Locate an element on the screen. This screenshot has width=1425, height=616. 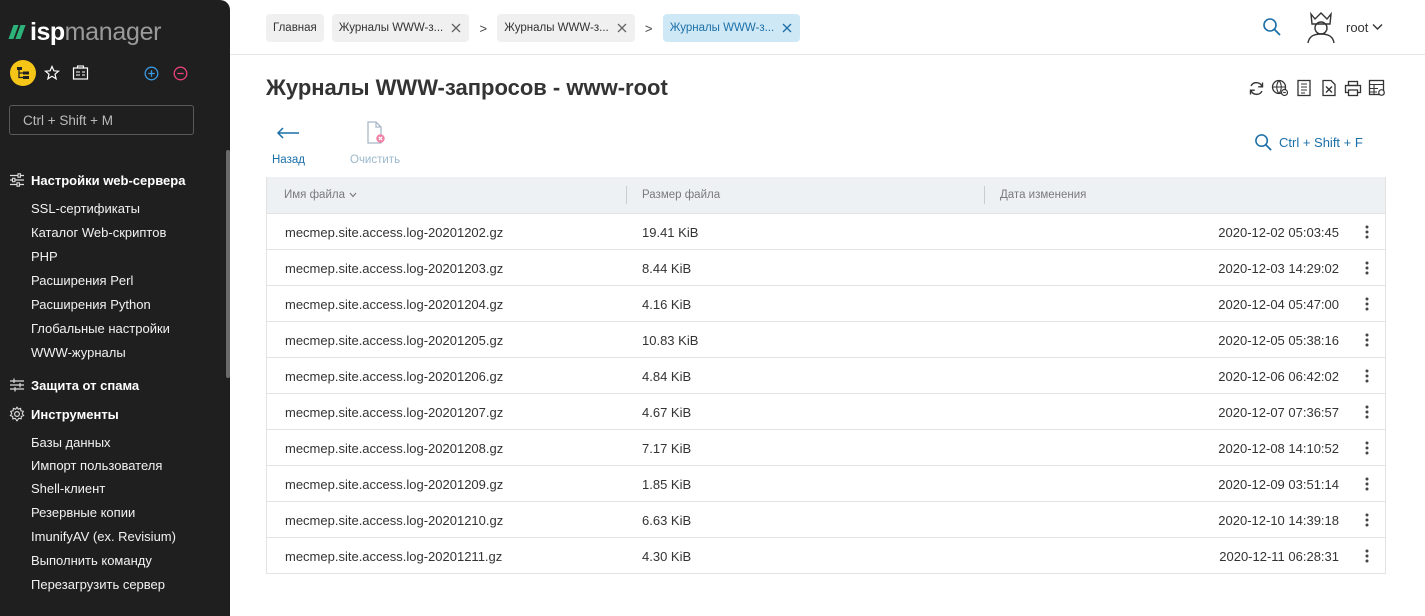
file-name: mecmep.site.access.log-20201210.gz is located at coordinates (394, 520).